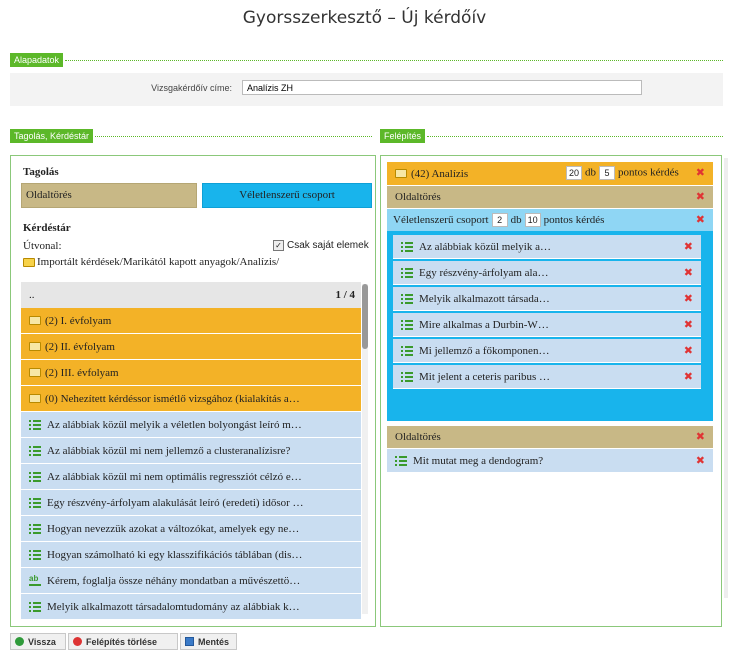 The image size is (729, 653). I want to click on page-scrollbar, so click(726, 378).